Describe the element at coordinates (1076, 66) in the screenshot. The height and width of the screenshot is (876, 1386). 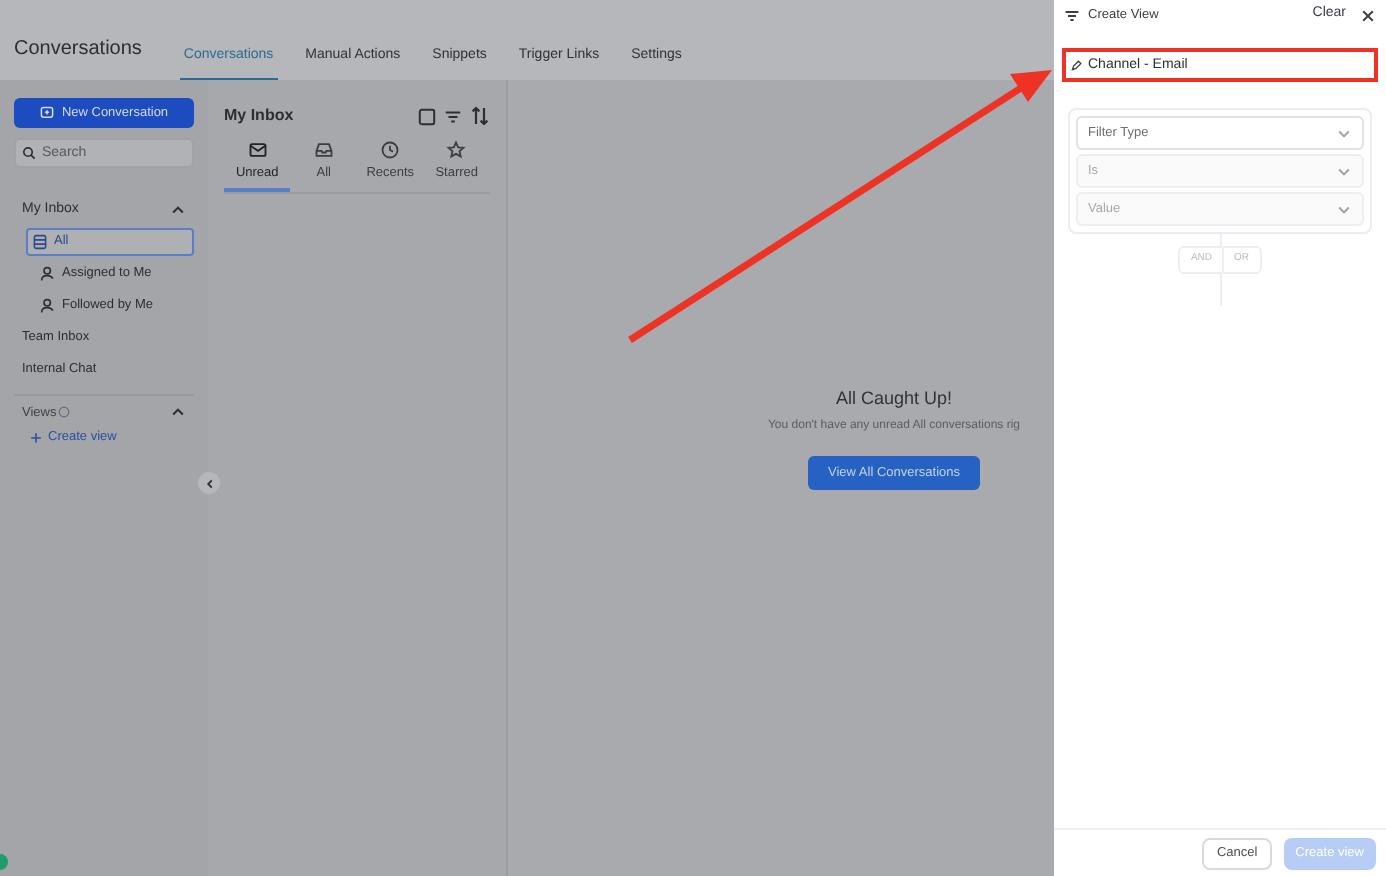
I see `pencil-icon` at that location.